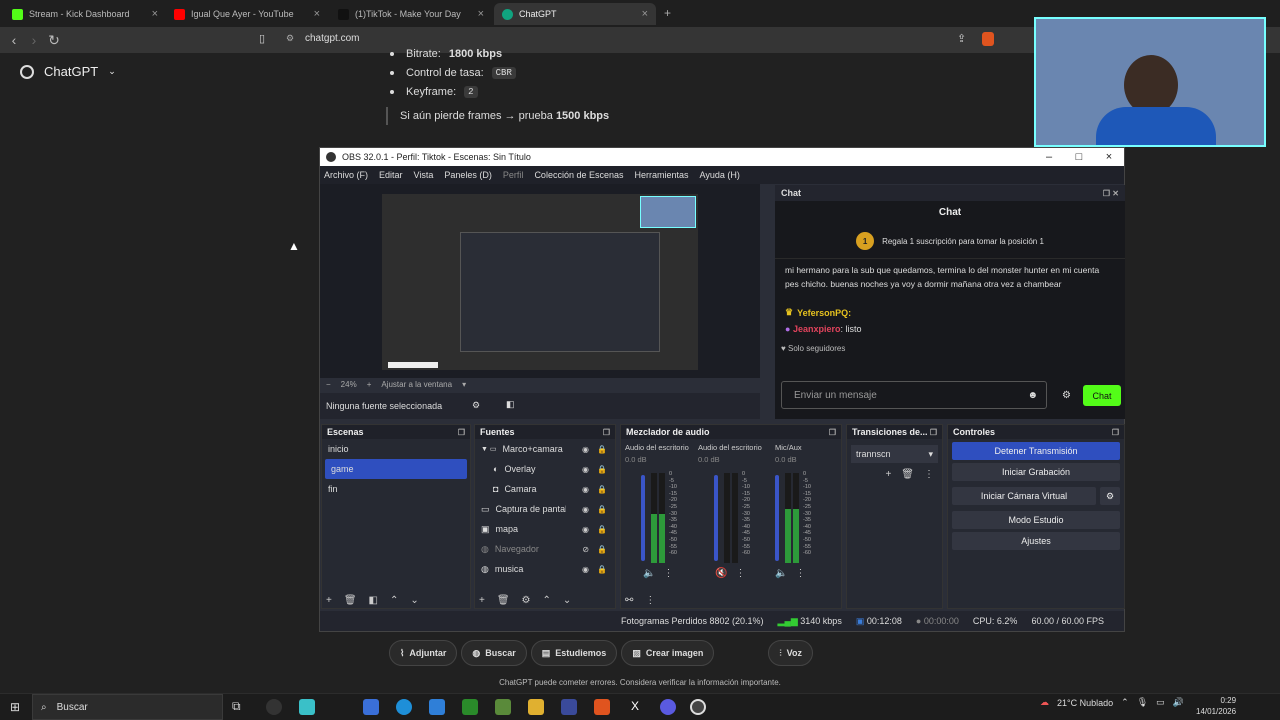  I want to click on mail-icon, so click(437, 707).